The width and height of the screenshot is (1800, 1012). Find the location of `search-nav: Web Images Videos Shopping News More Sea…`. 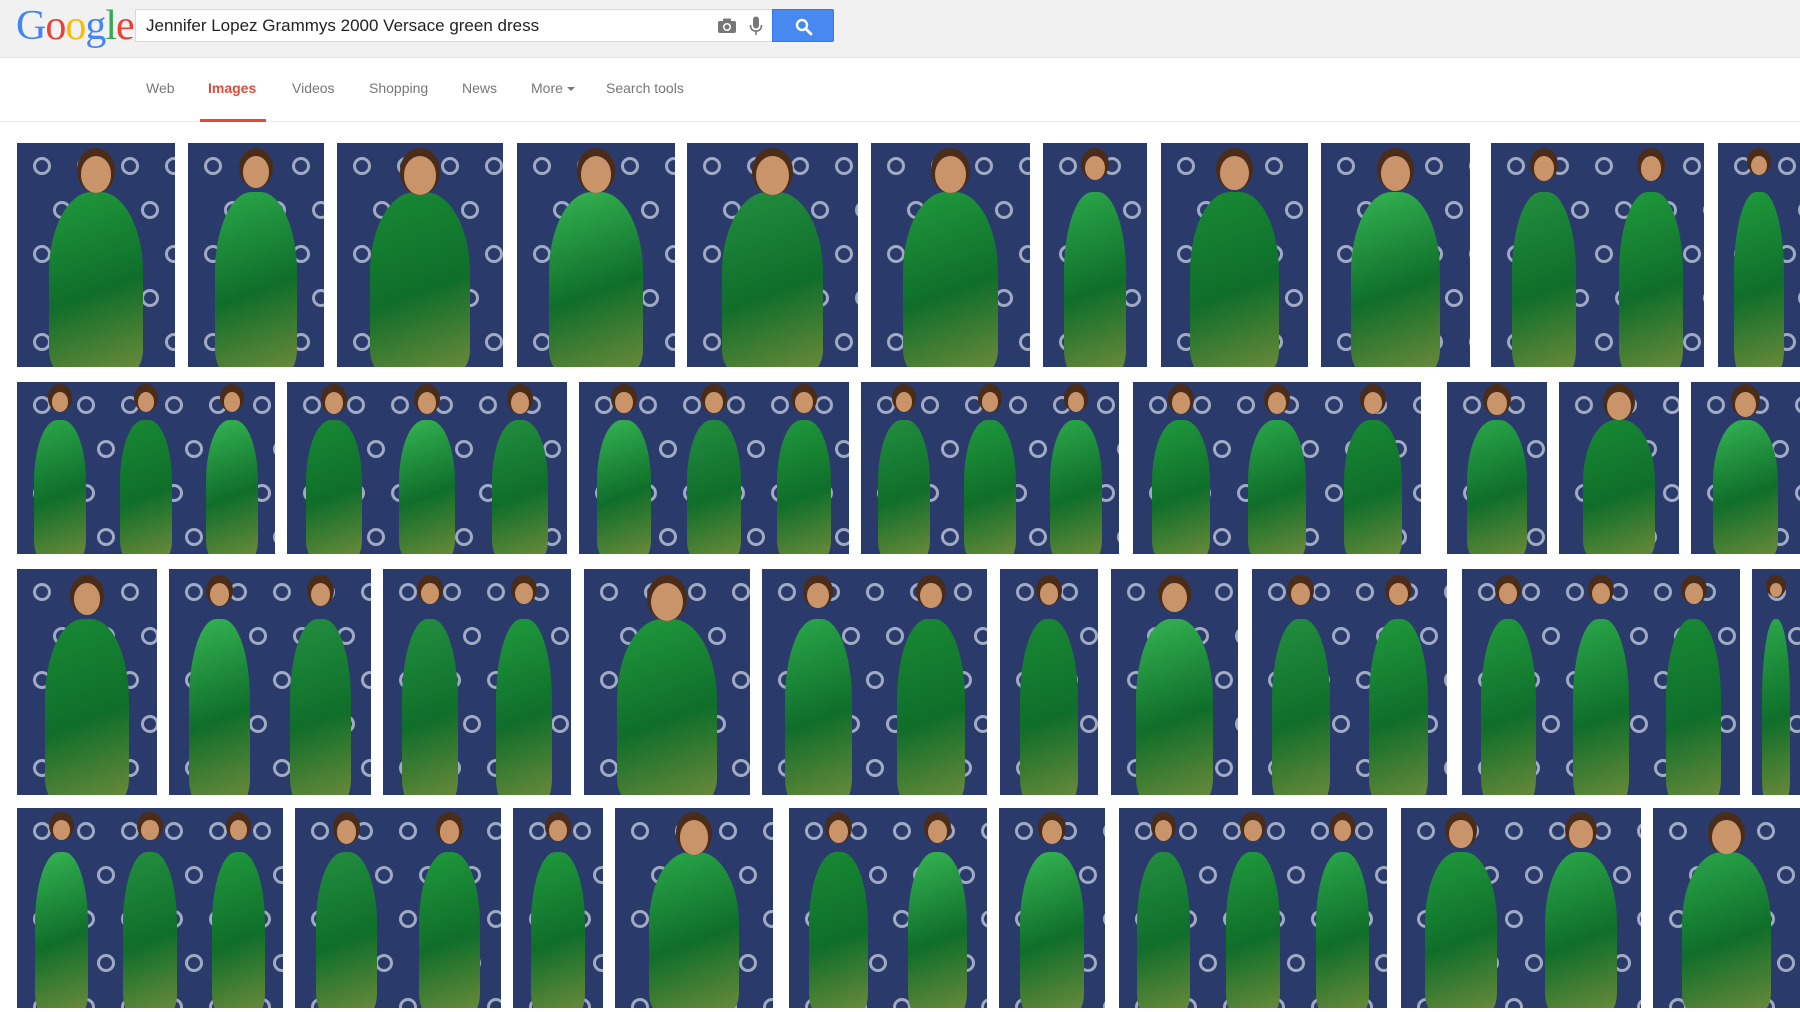

search-nav: Web Images Videos Shopping News More Sea… is located at coordinates (900, 90).